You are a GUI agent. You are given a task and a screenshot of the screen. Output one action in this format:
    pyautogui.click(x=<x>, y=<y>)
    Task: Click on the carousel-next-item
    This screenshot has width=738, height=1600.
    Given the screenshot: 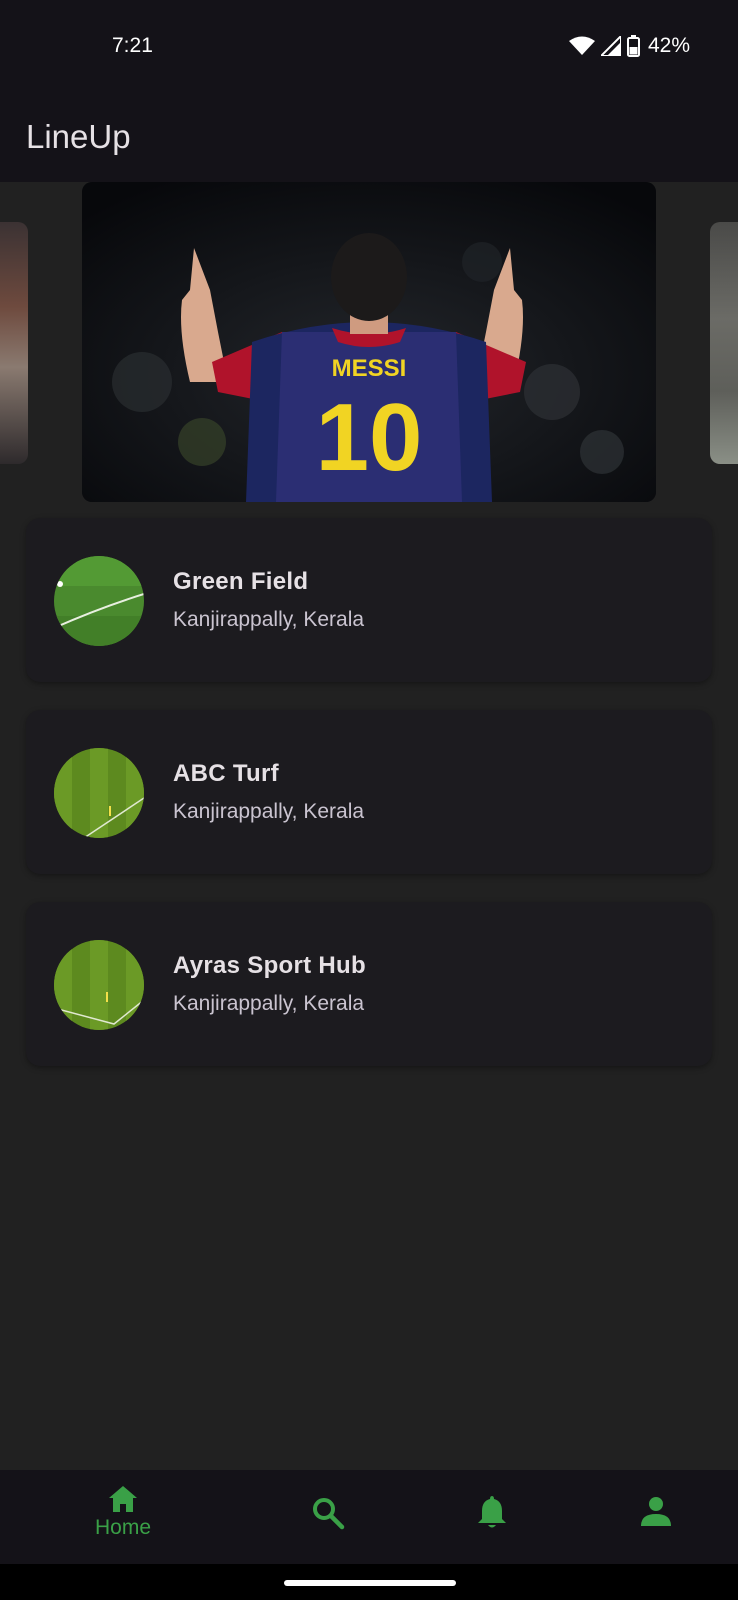 What is the action you would take?
    pyautogui.click(x=724, y=343)
    